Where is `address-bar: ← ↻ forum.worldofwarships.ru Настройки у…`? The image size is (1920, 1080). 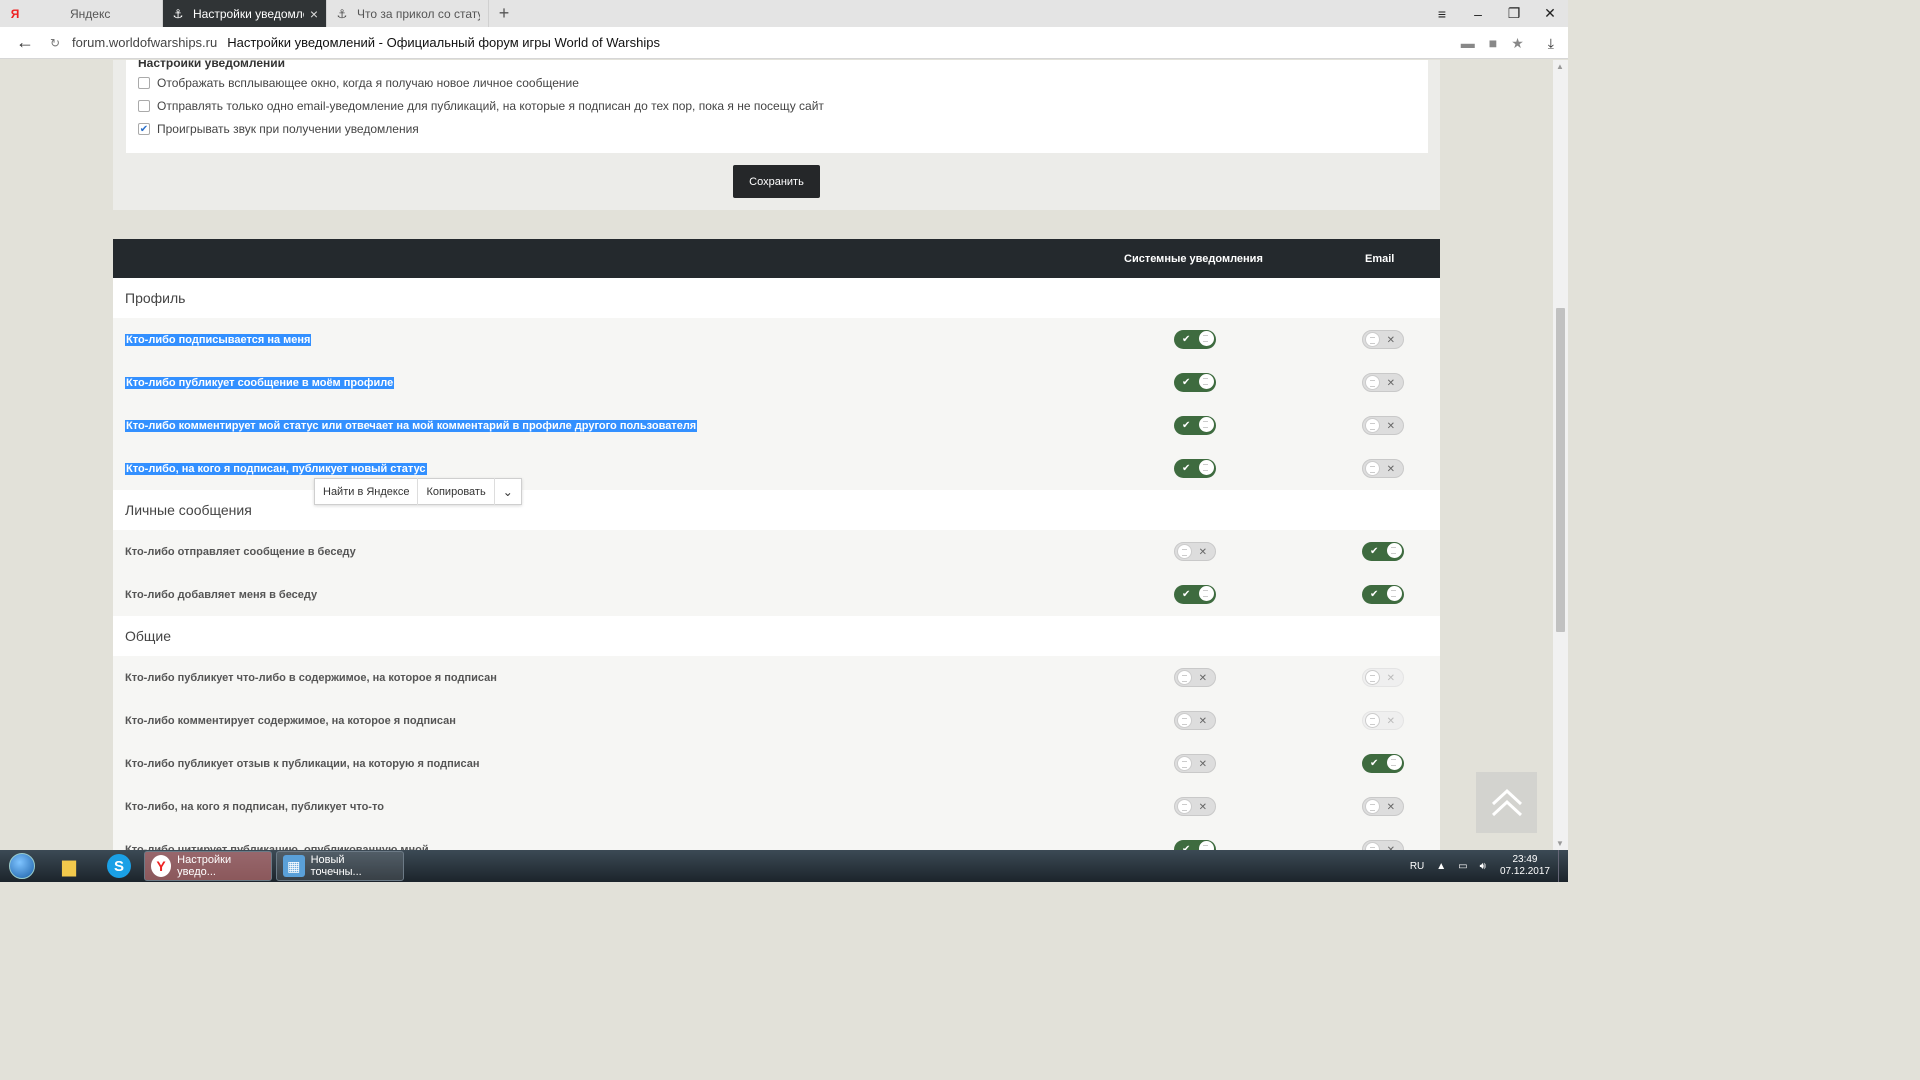 address-bar: ← ↻ forum.worldofwarships.ru Настройки у… is located at coordinates (784, 43).